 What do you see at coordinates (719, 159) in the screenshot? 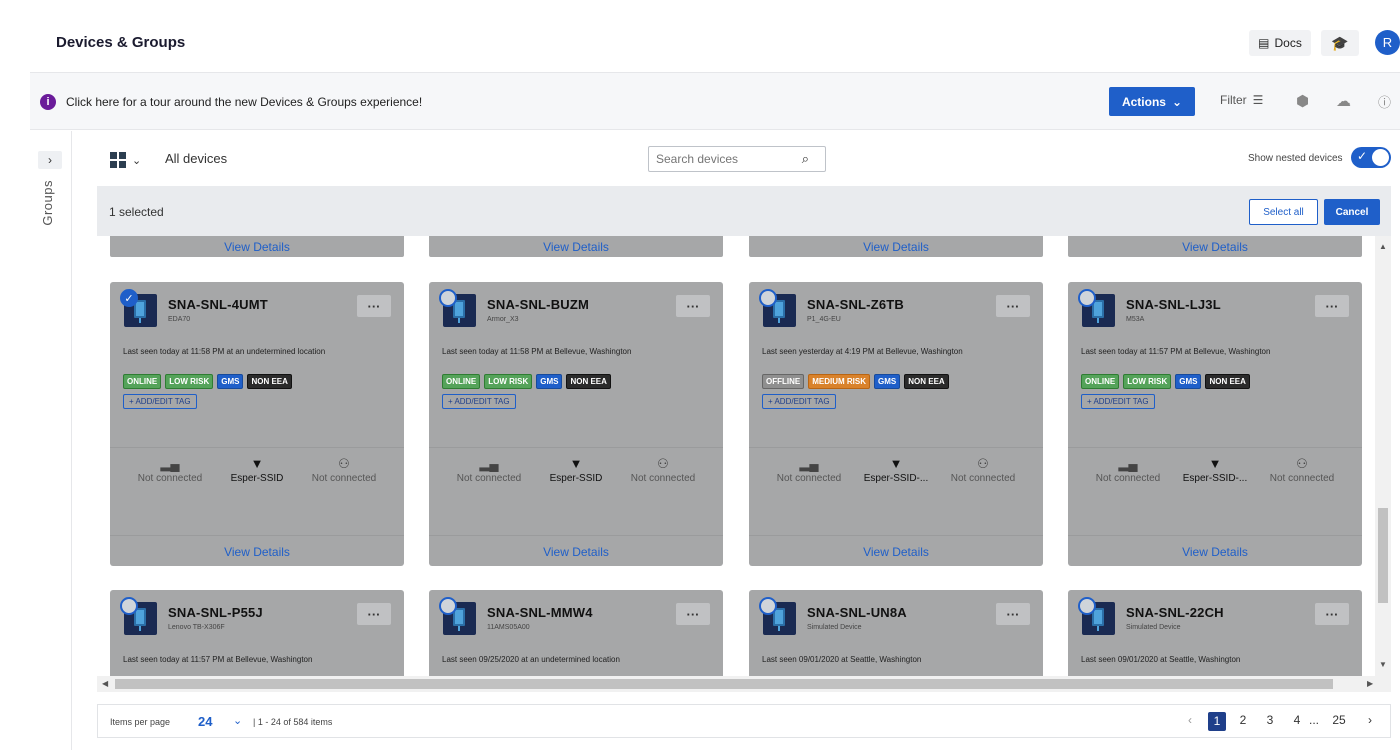
I see `search-input` at bounding box center [719, 159].